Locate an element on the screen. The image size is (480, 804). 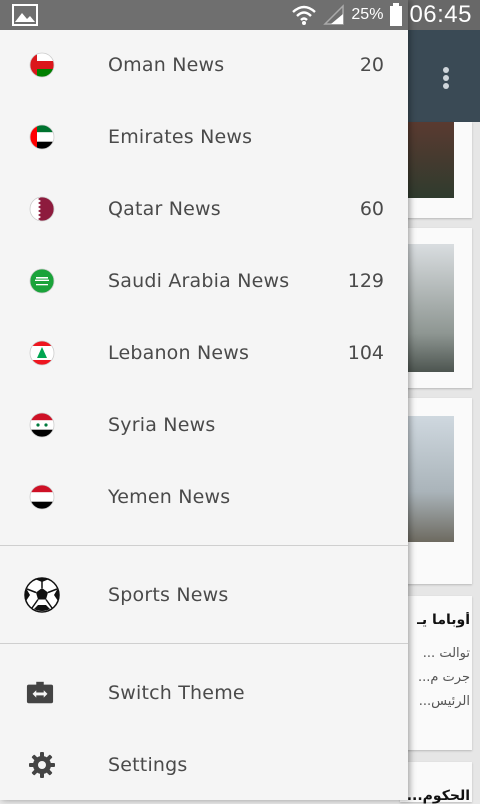
status-bar: 25% 06:45 is located at coordinates (240, 15).